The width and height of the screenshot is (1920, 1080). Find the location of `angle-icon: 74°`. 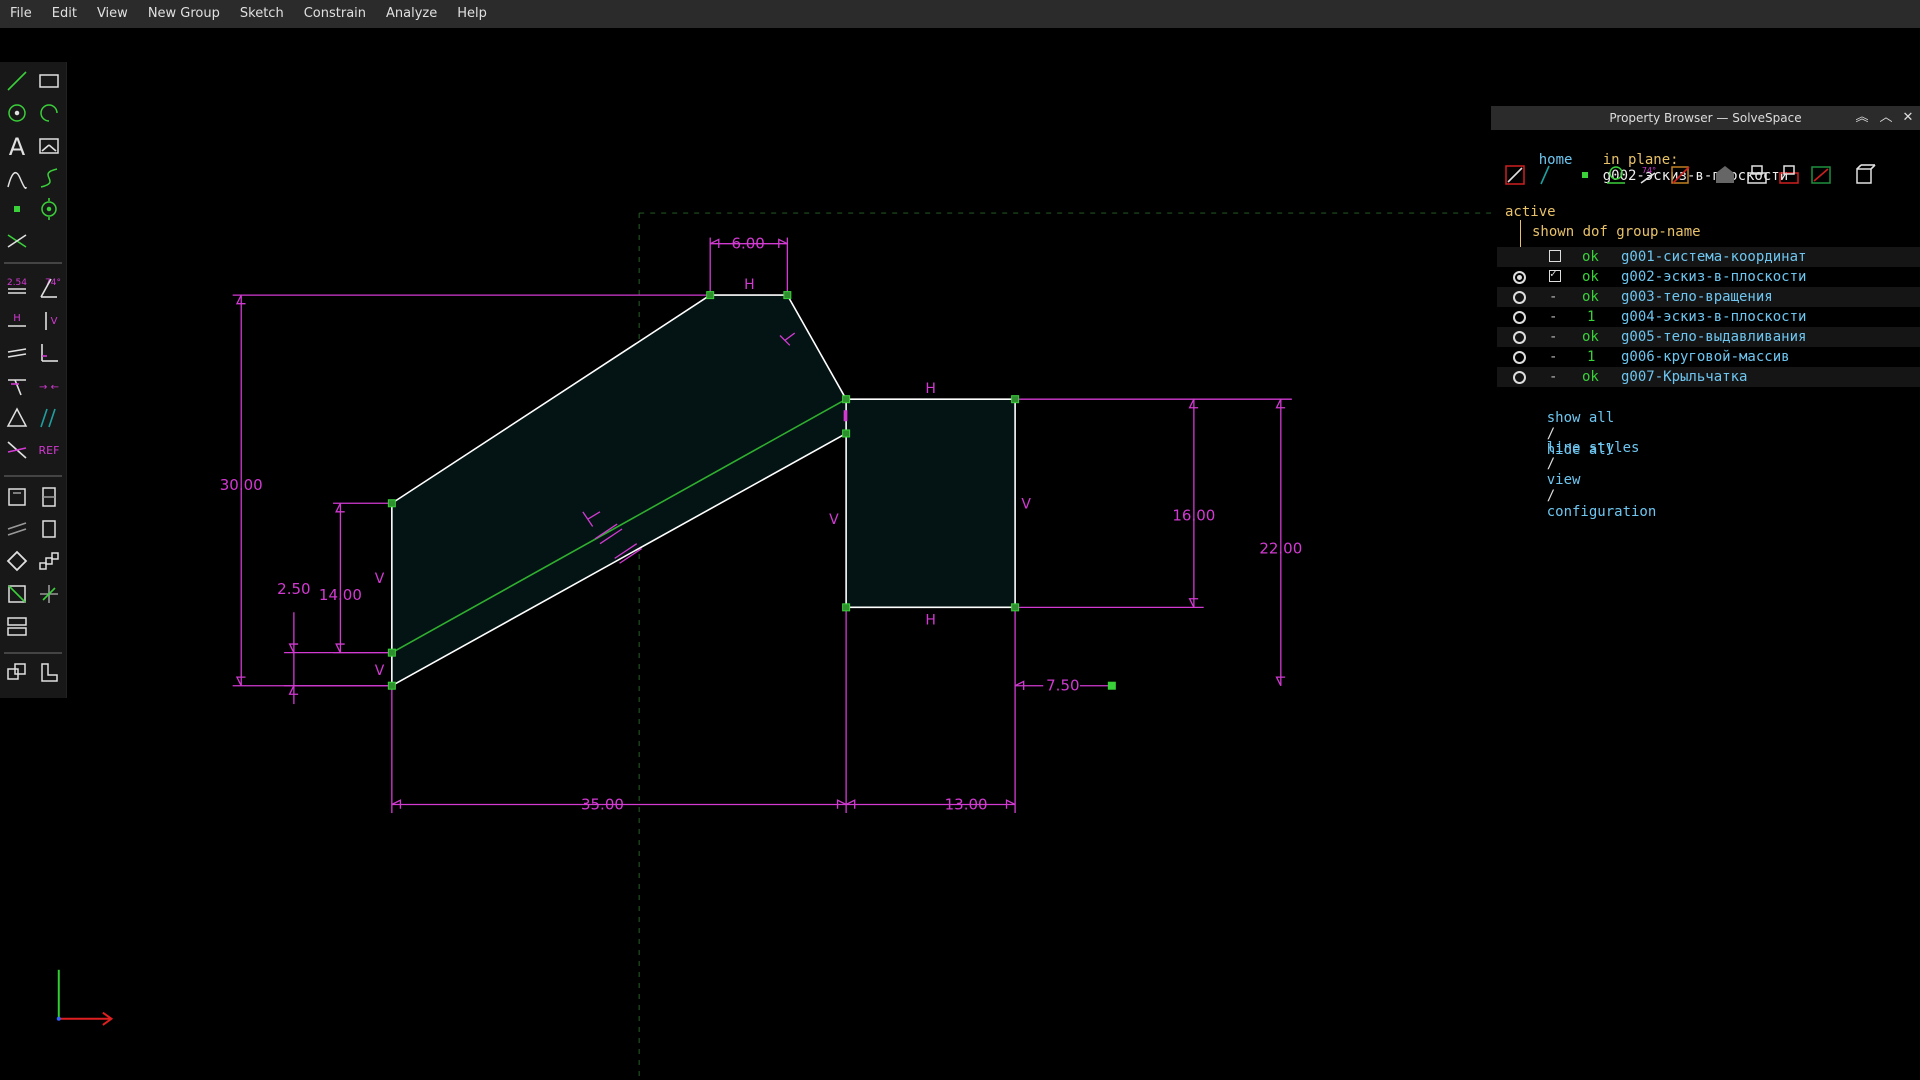

angle-icon: 74° is located at coordinates (1648, 175).